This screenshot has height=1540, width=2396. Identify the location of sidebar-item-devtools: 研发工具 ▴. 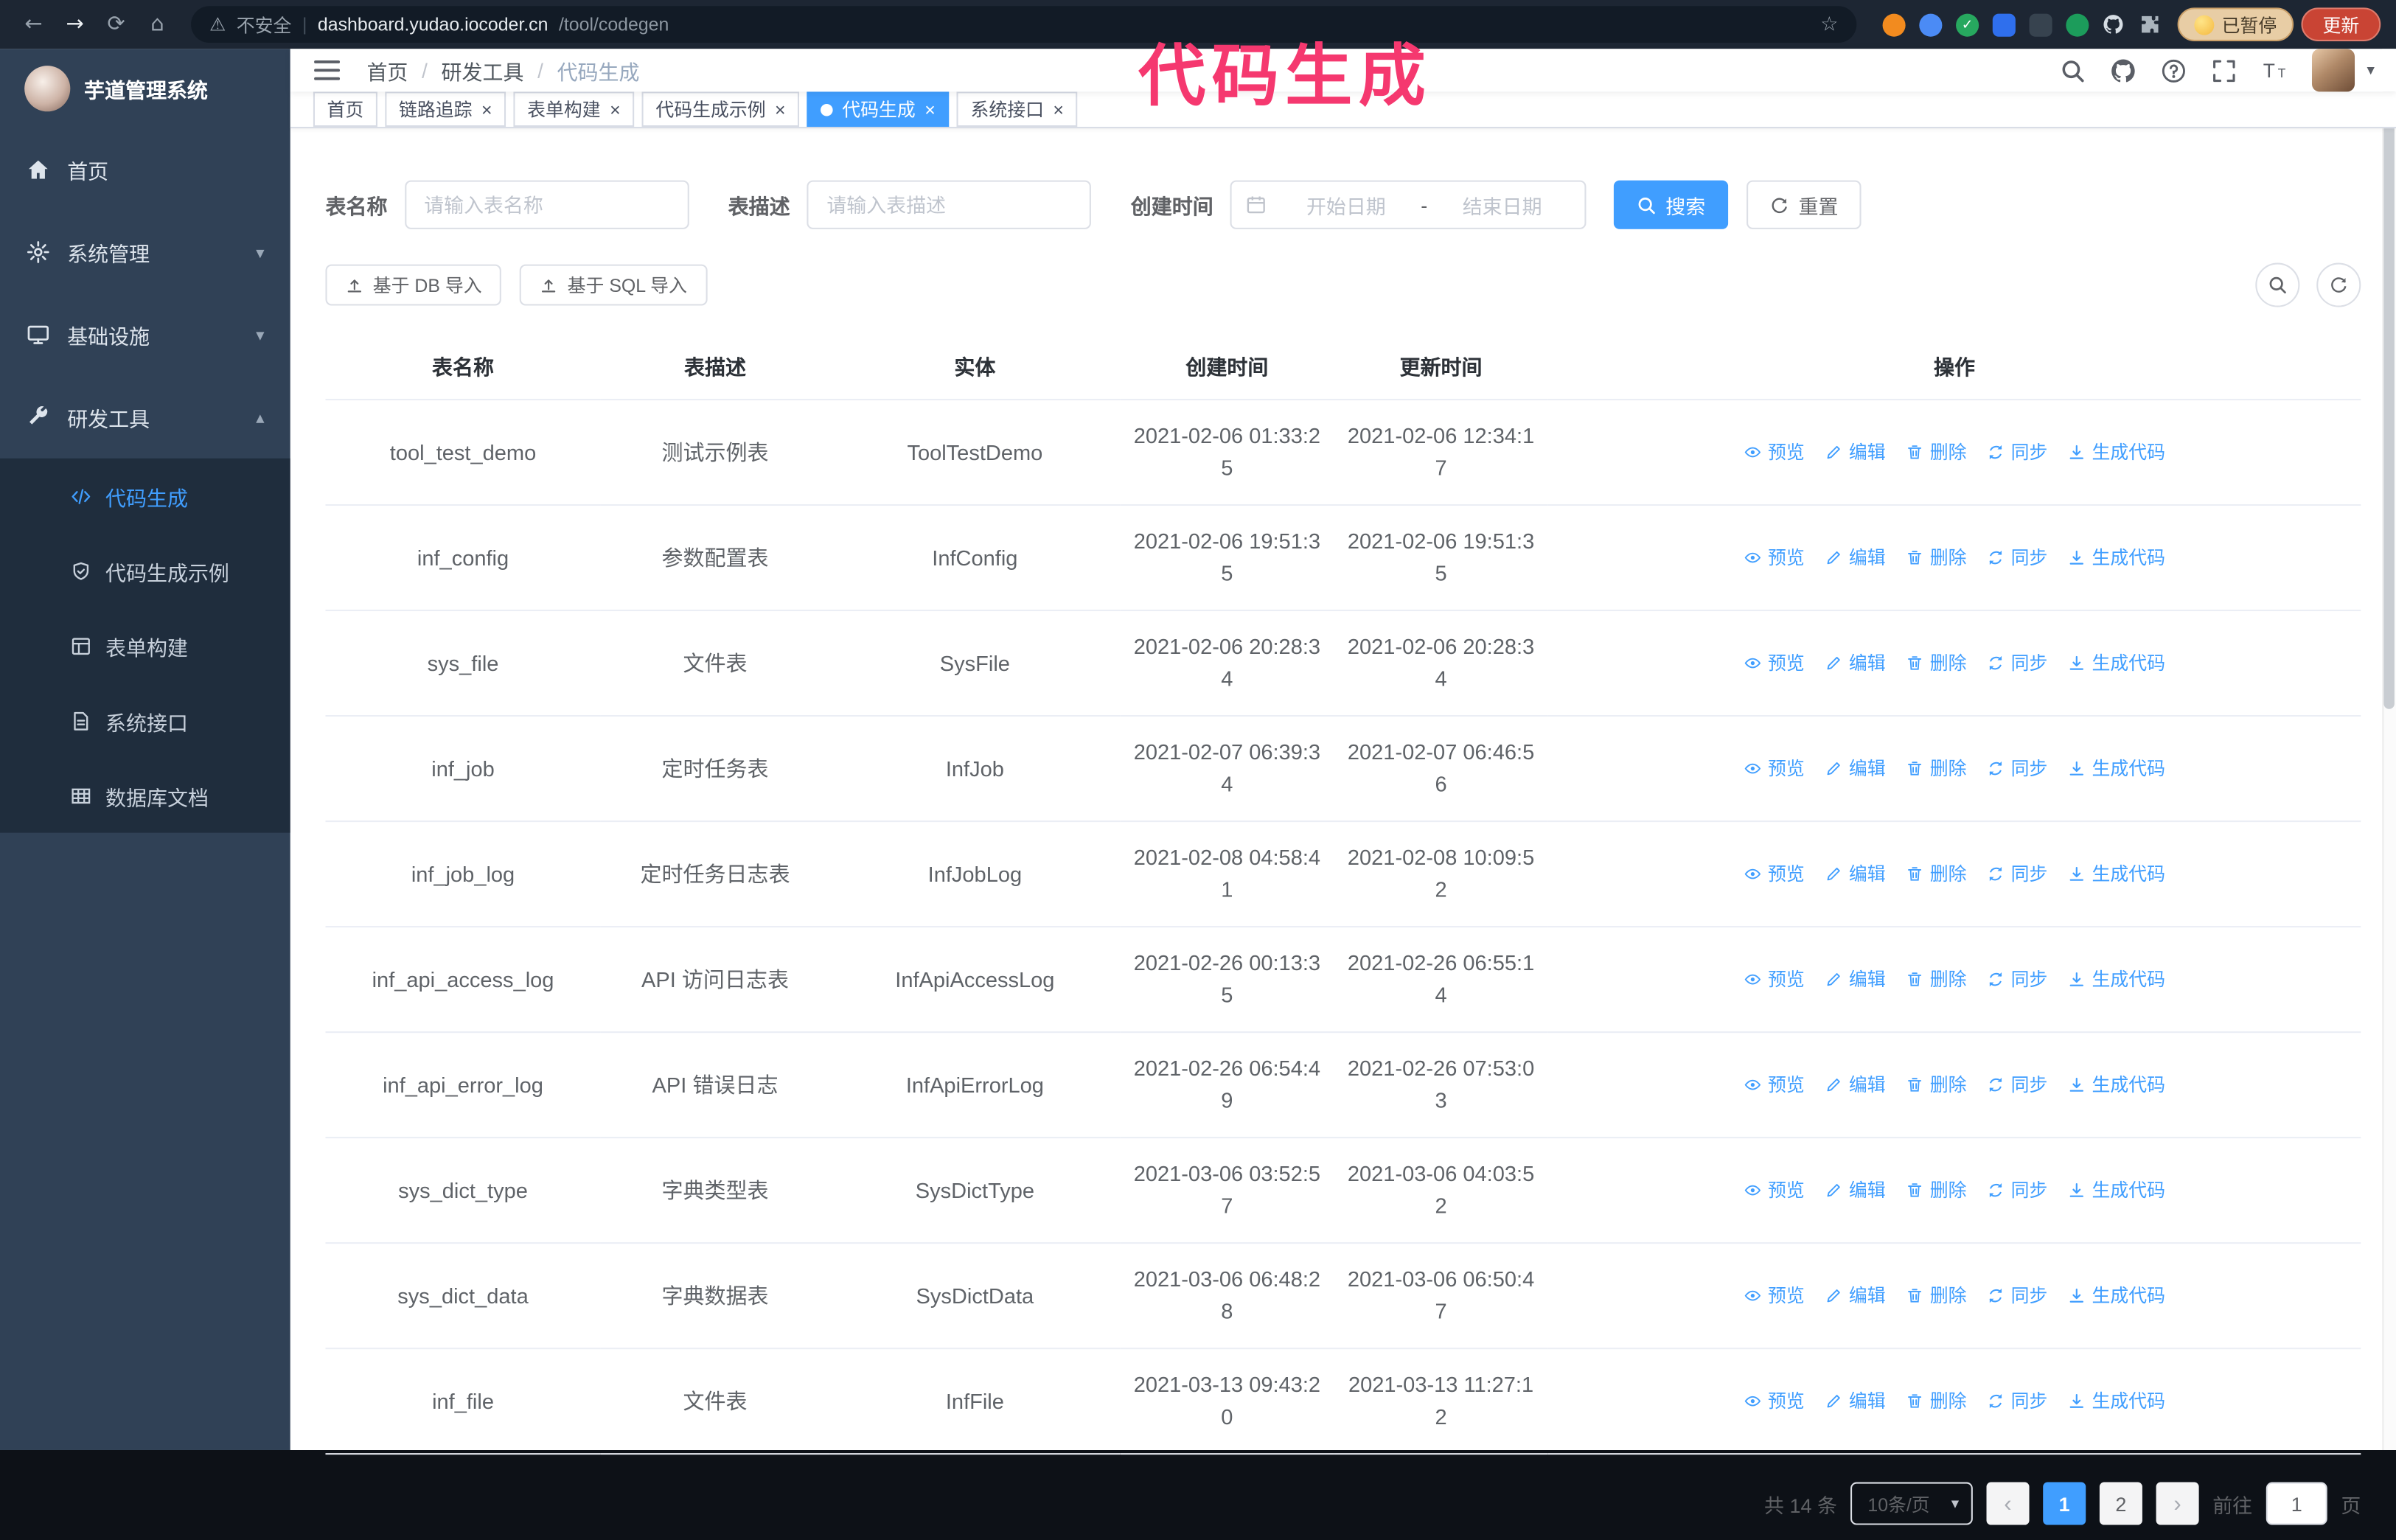
(145, 417).